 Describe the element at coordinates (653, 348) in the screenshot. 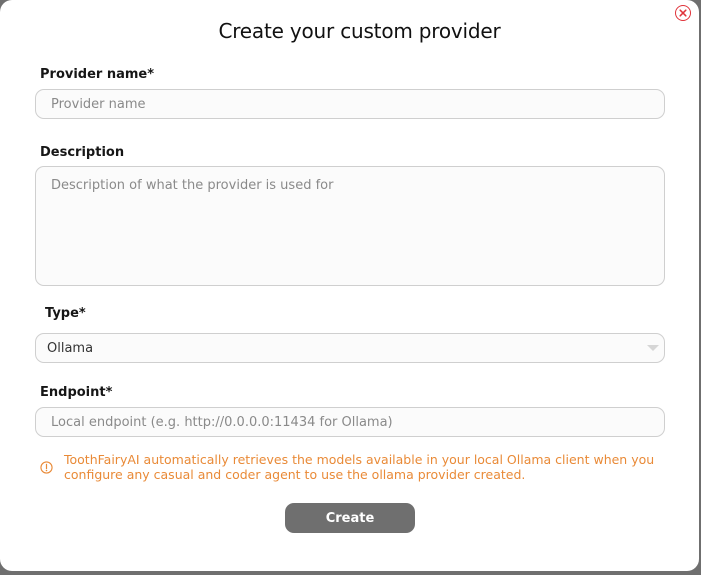

I see `chevron-down-icon` at that location.